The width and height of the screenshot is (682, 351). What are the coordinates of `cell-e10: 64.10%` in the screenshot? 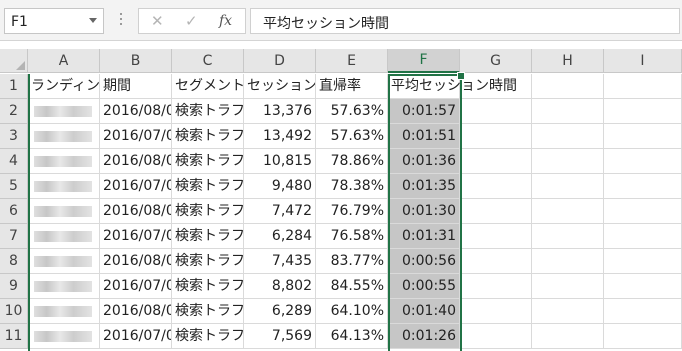 It's located at (352, 311).